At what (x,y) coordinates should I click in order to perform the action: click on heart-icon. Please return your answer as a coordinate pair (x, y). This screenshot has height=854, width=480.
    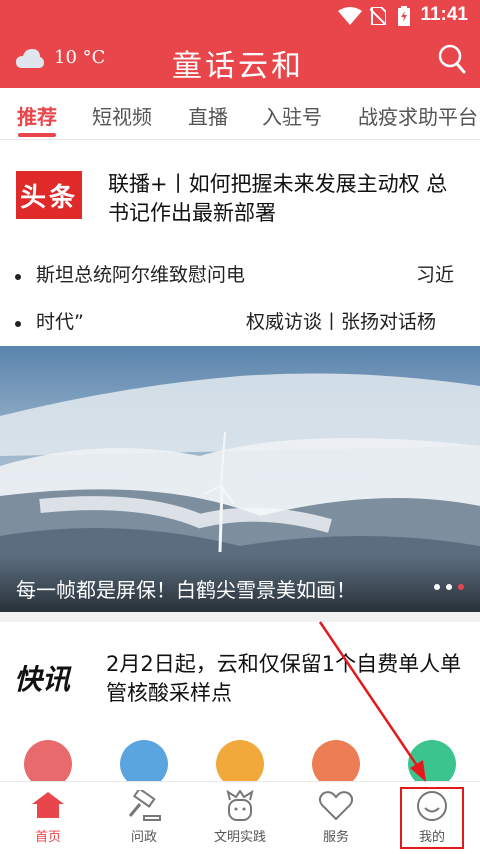
    Looking at the image, I should click on (336, 806).